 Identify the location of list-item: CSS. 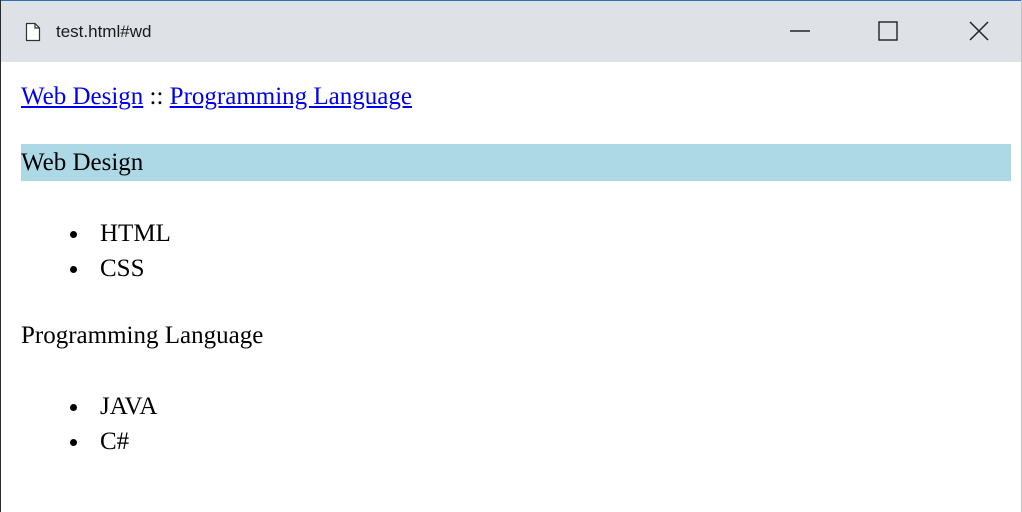
(96, 268).